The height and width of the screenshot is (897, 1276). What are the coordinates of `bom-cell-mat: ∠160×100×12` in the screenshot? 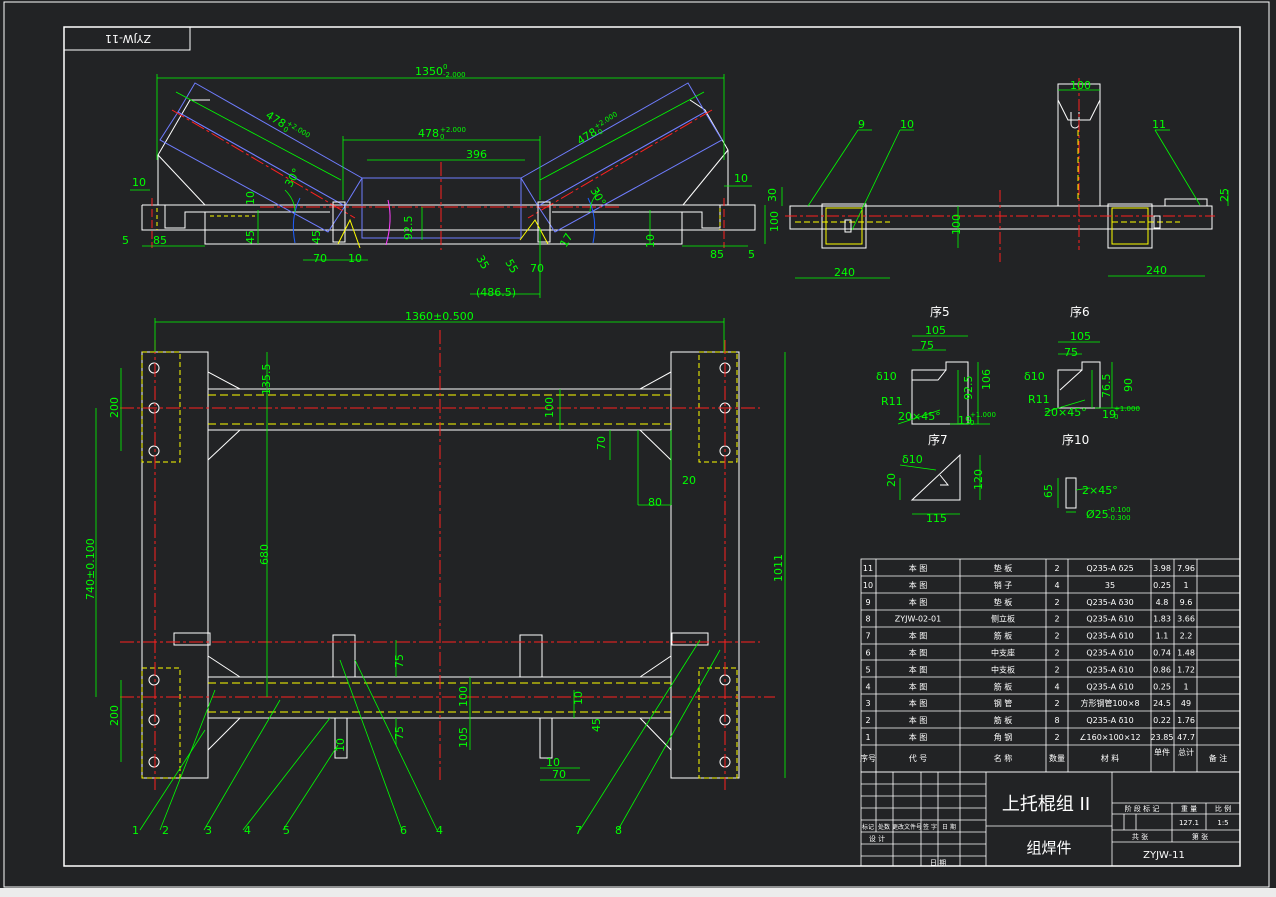 It's located at (1109, 737).